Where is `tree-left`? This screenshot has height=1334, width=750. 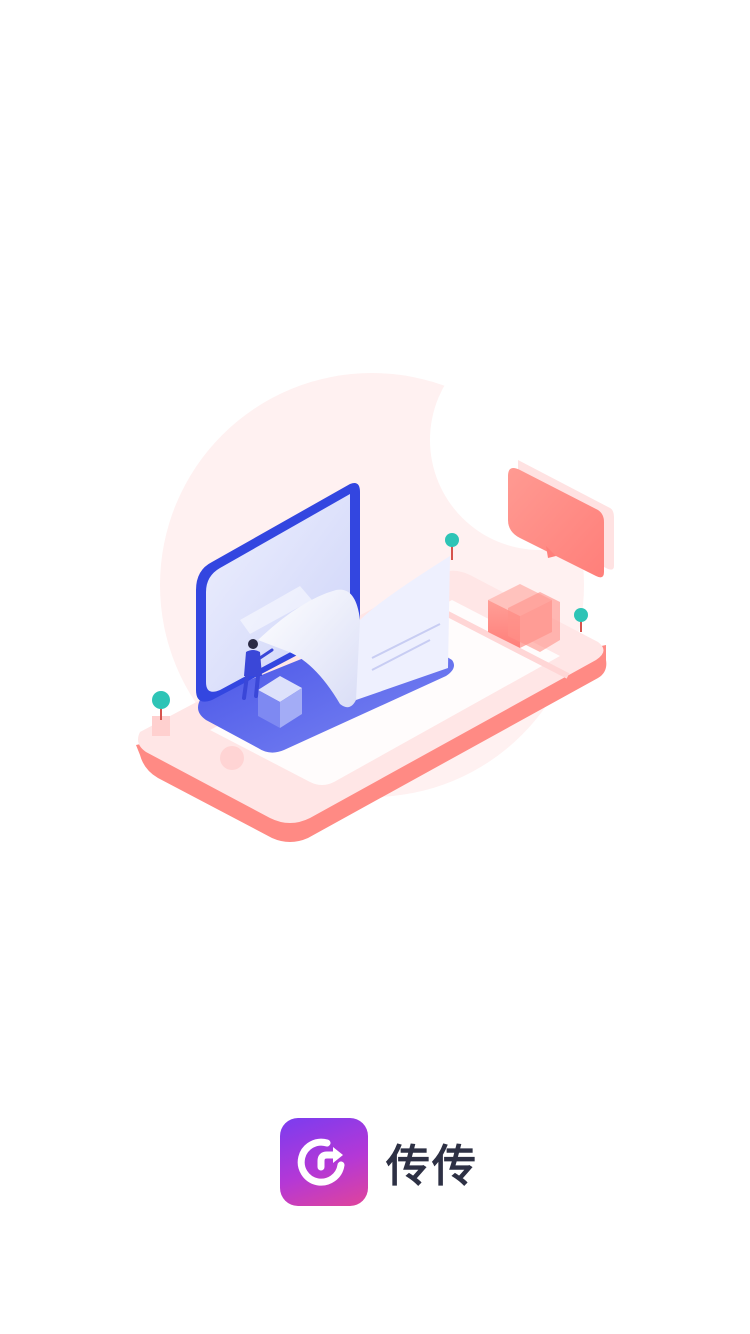
tree-left is located at coordinates (161, 713).